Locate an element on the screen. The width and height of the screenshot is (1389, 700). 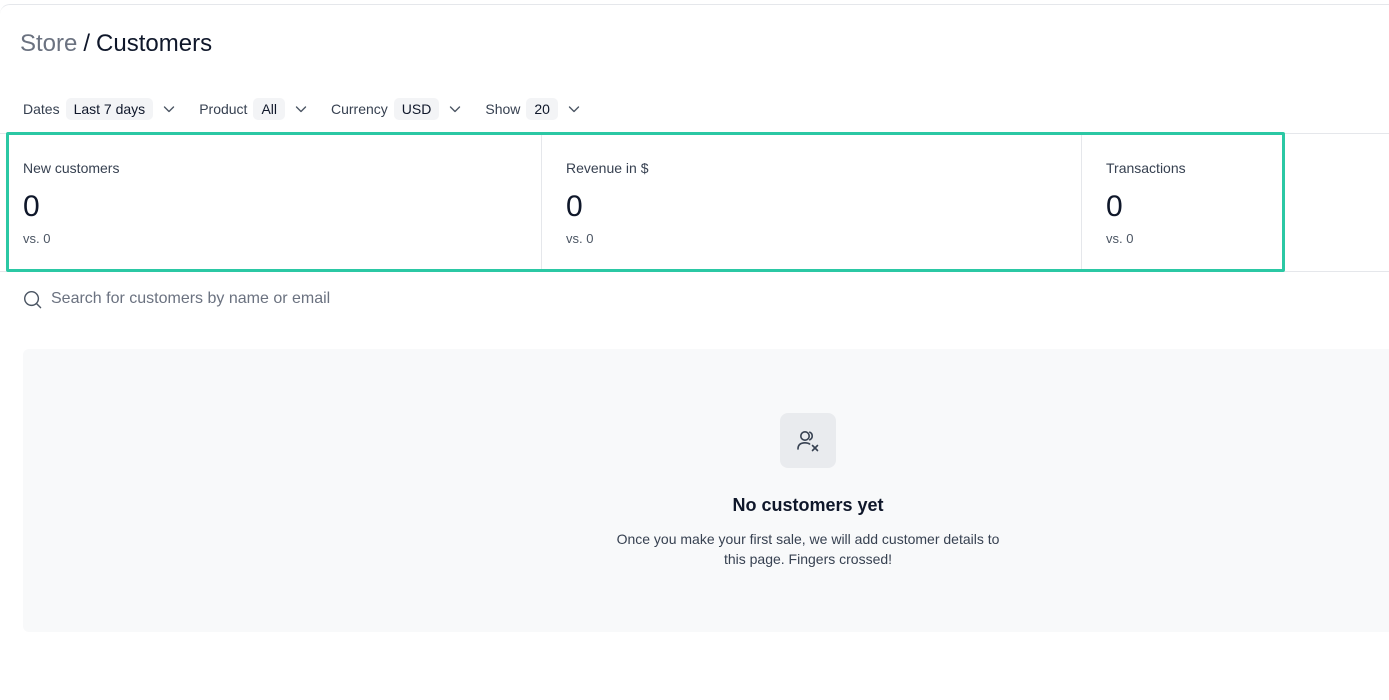
empty-state-title: No customers yet is located at coordinates (808, 505).